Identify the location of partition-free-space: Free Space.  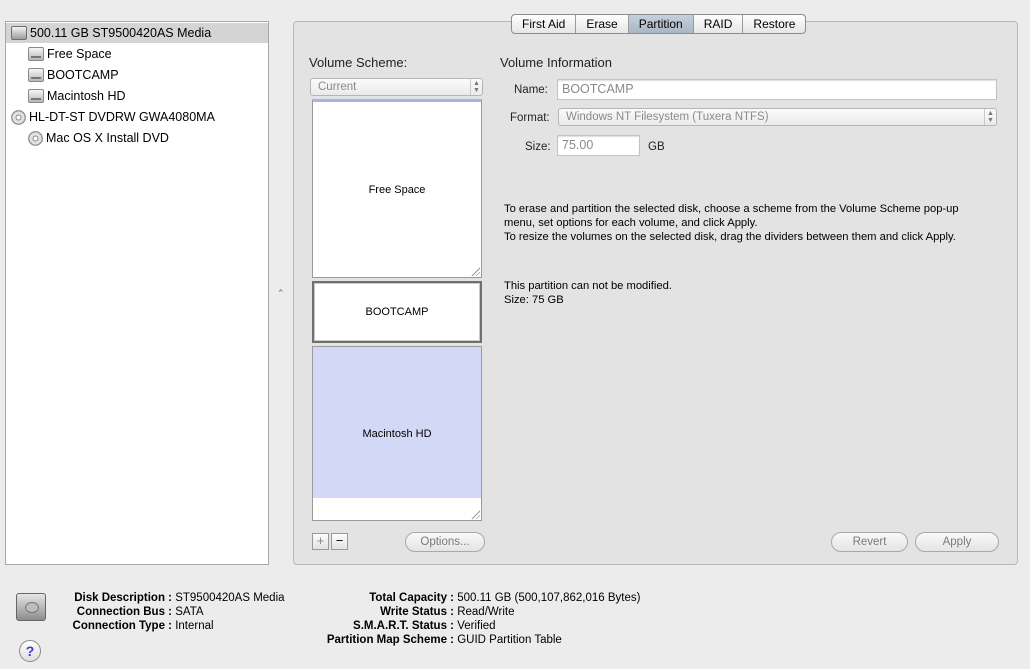
(397, 188).